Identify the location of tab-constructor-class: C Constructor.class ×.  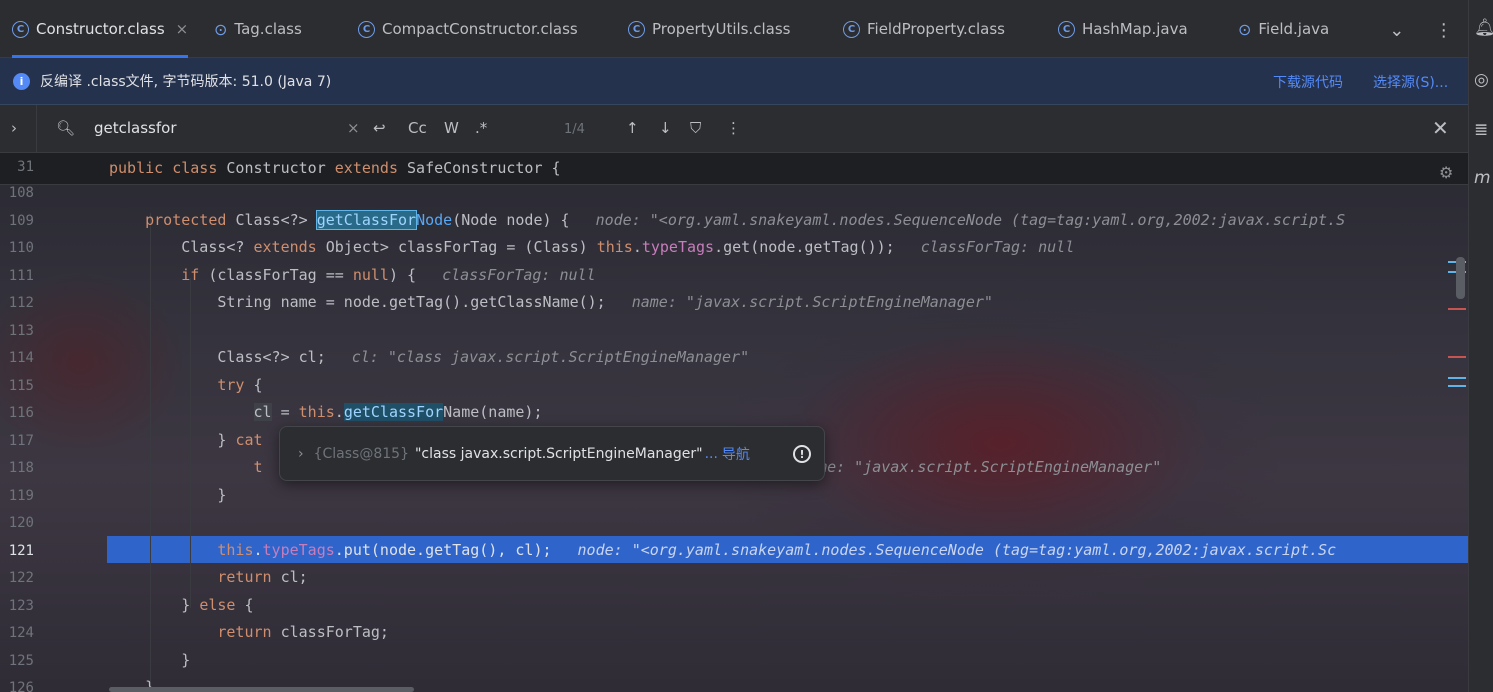
(100, 29).